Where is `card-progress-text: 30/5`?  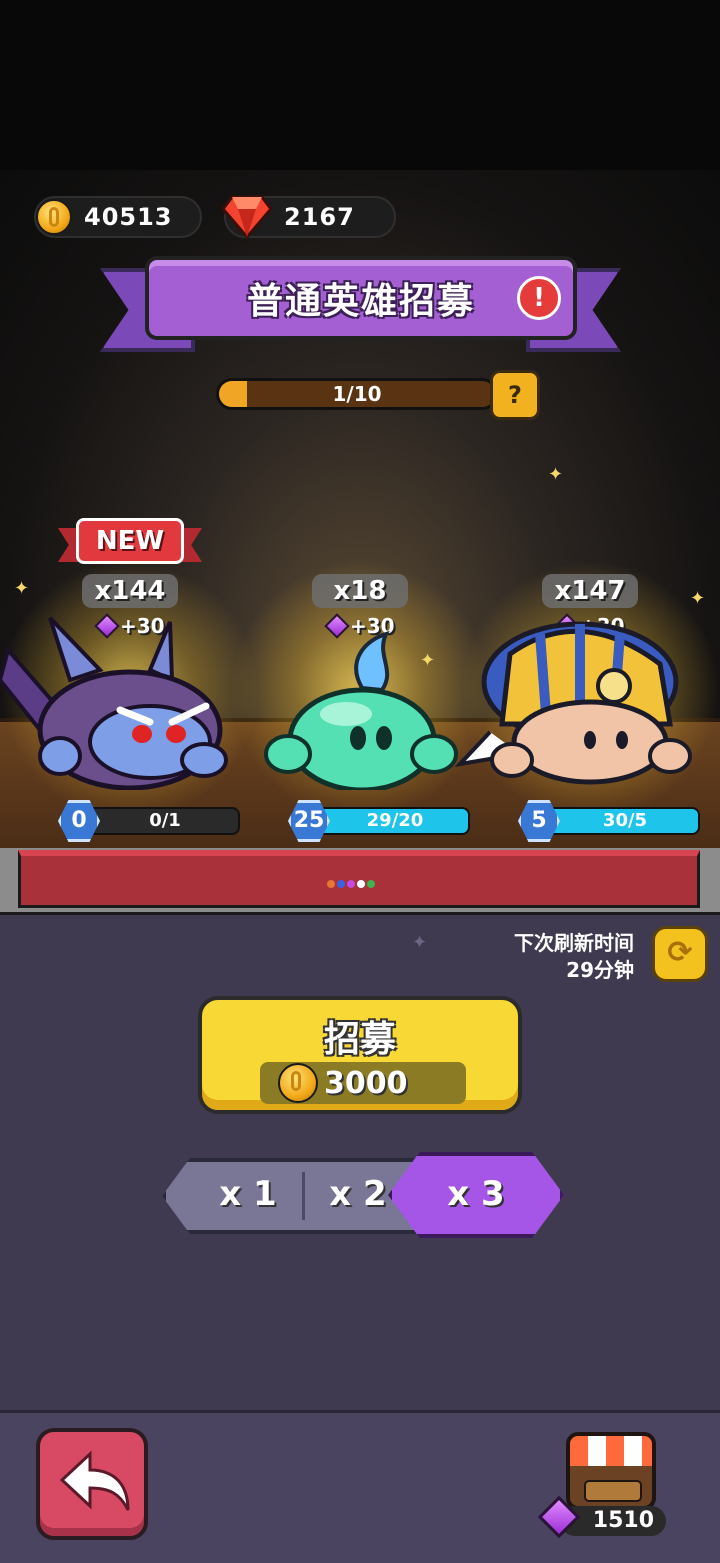
card-progress-text: 30/5 is located at coordinates (625, 820).